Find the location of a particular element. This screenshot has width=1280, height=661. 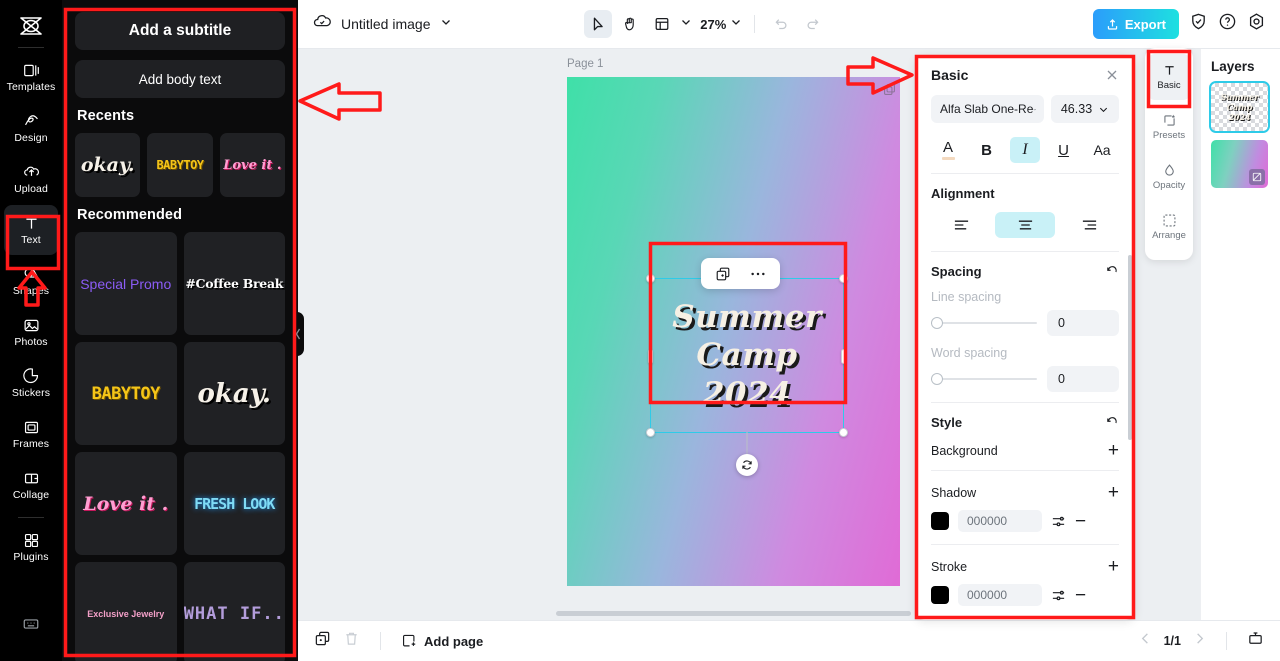

layer-item-background is located at coordinates (1239, 164).